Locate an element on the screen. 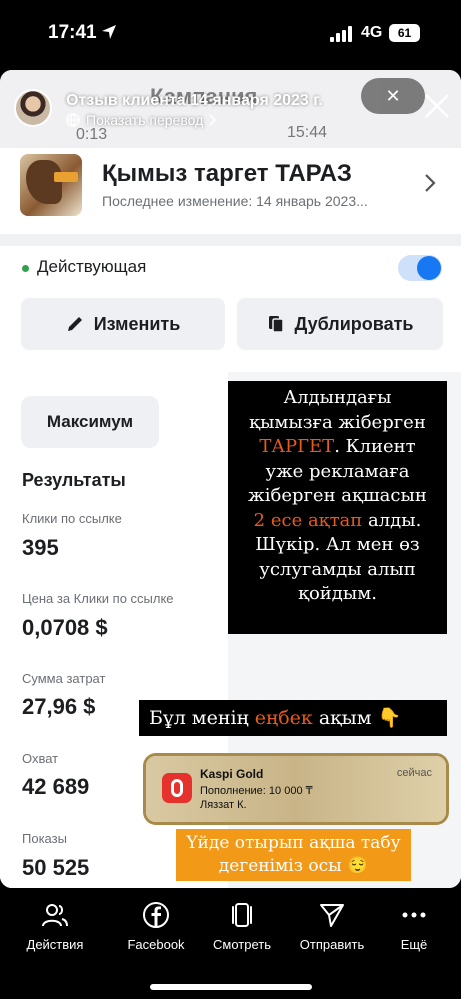 The image size is (461, 999). home-indicator is located at coordinates (231, 987).